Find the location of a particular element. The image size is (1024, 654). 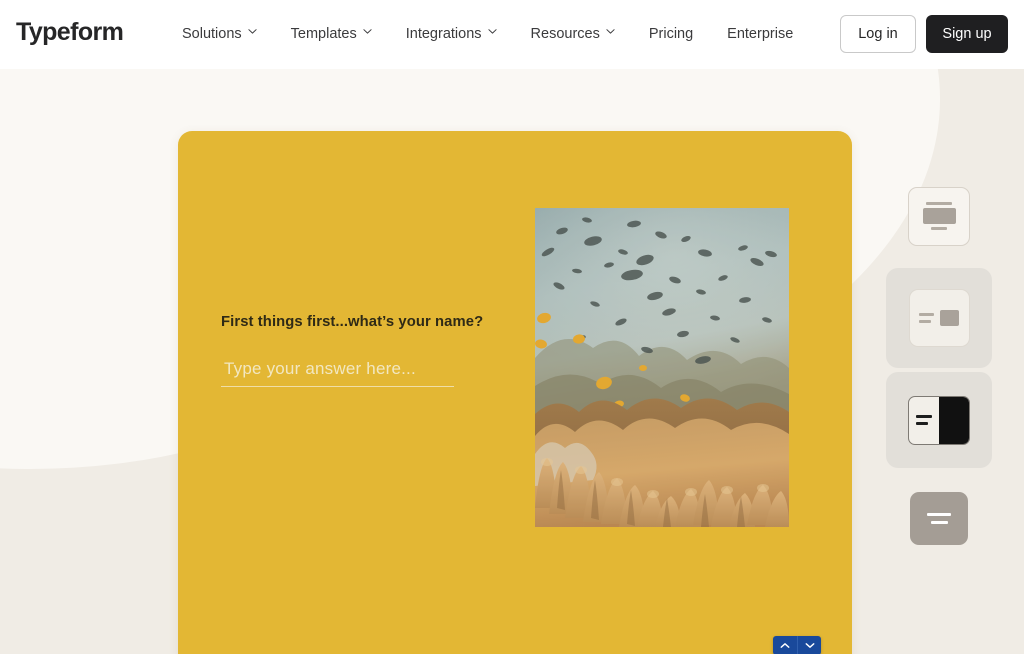

layout-options-rail: Stacked Text left, image right is located at coordinates (939, 365).